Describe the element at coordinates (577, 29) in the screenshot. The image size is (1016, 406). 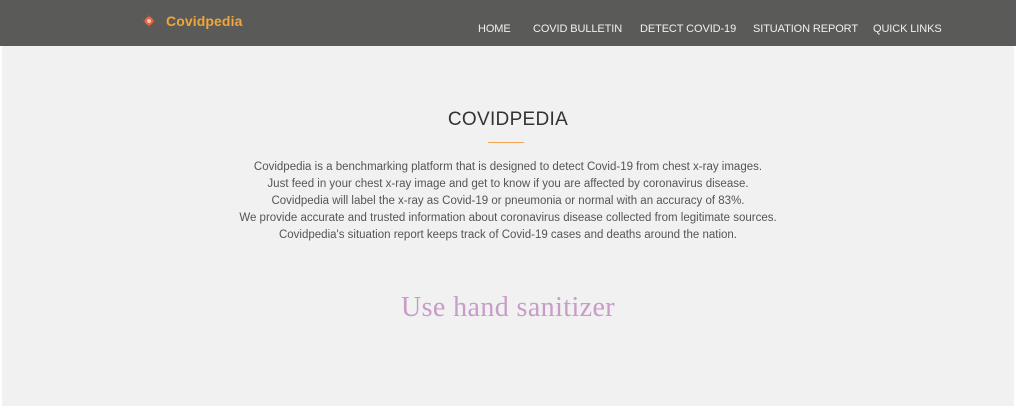
I see `nav-covid-bulletin-link: COVID BULLETIN` at that location.